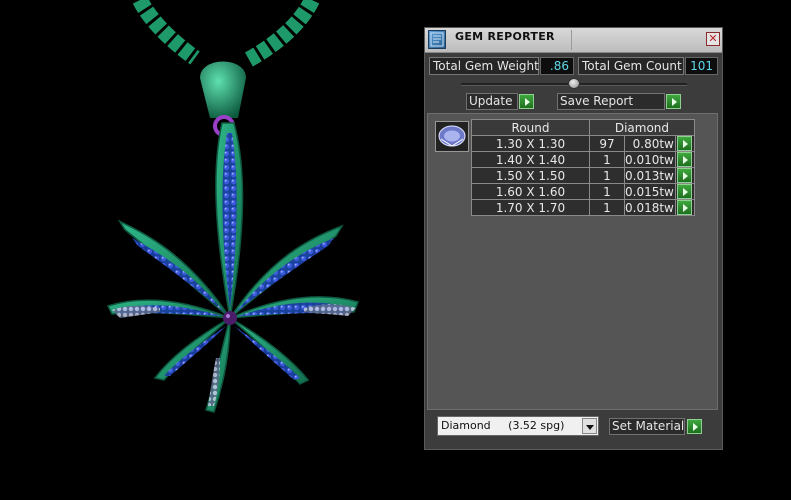 The width and height of the screenshot is (791, 500). Describe the element at coordinates (226, 33) in the screenshot. I see `chain` at that location.